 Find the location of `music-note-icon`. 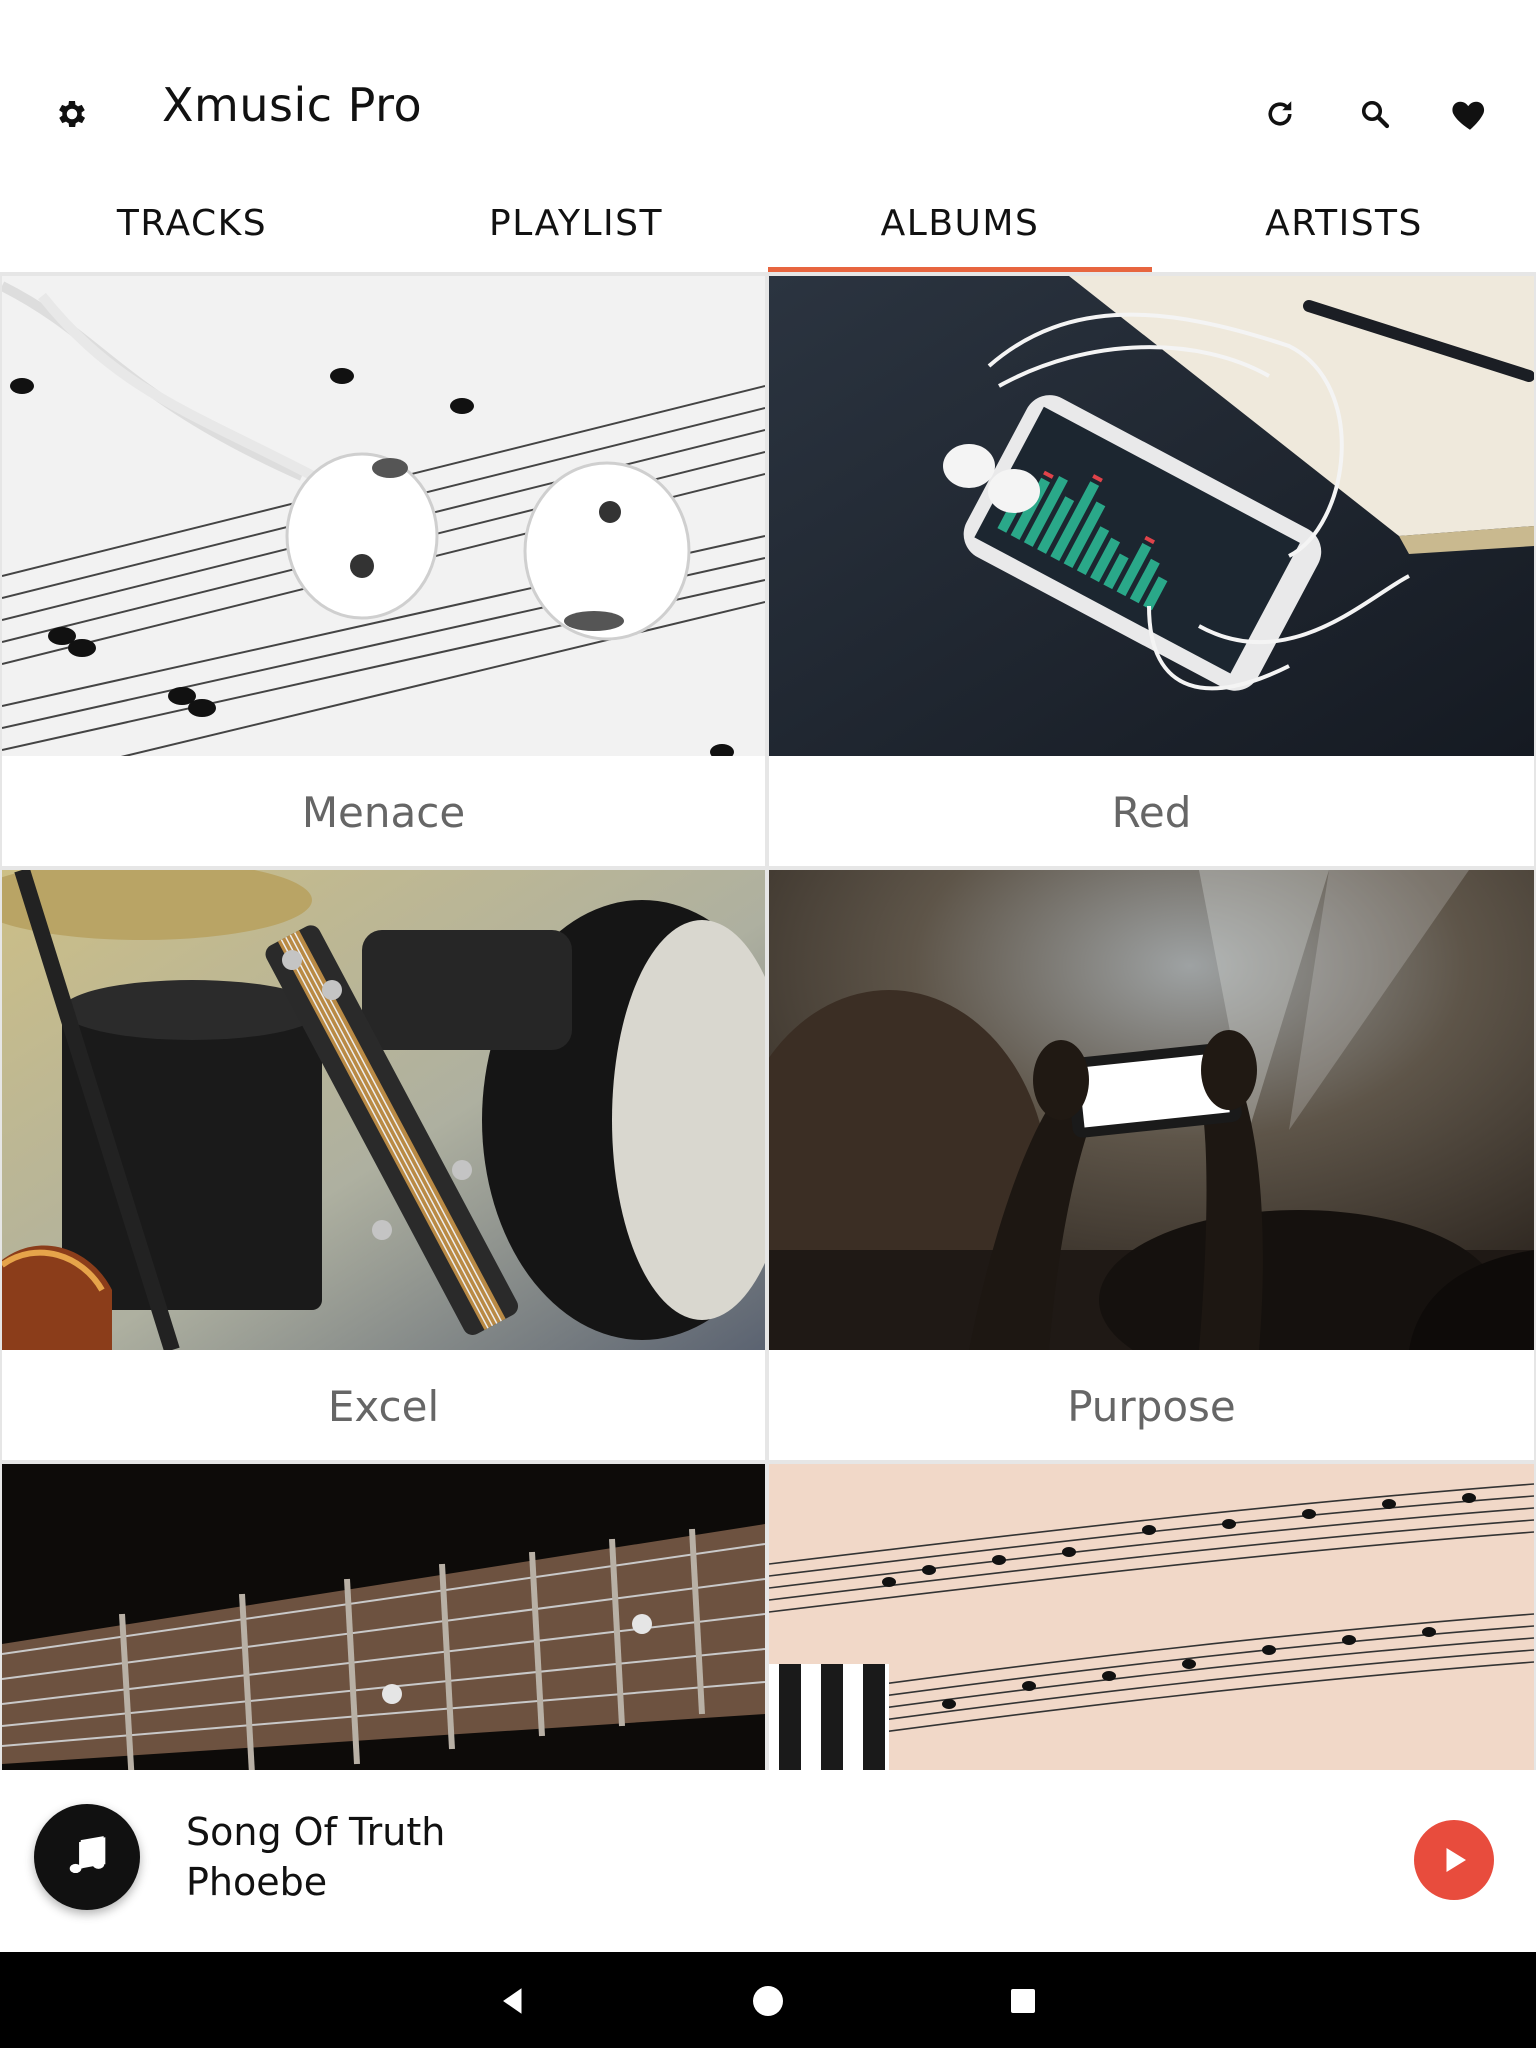

music-note-icon is located at coordinates (87, 1855).